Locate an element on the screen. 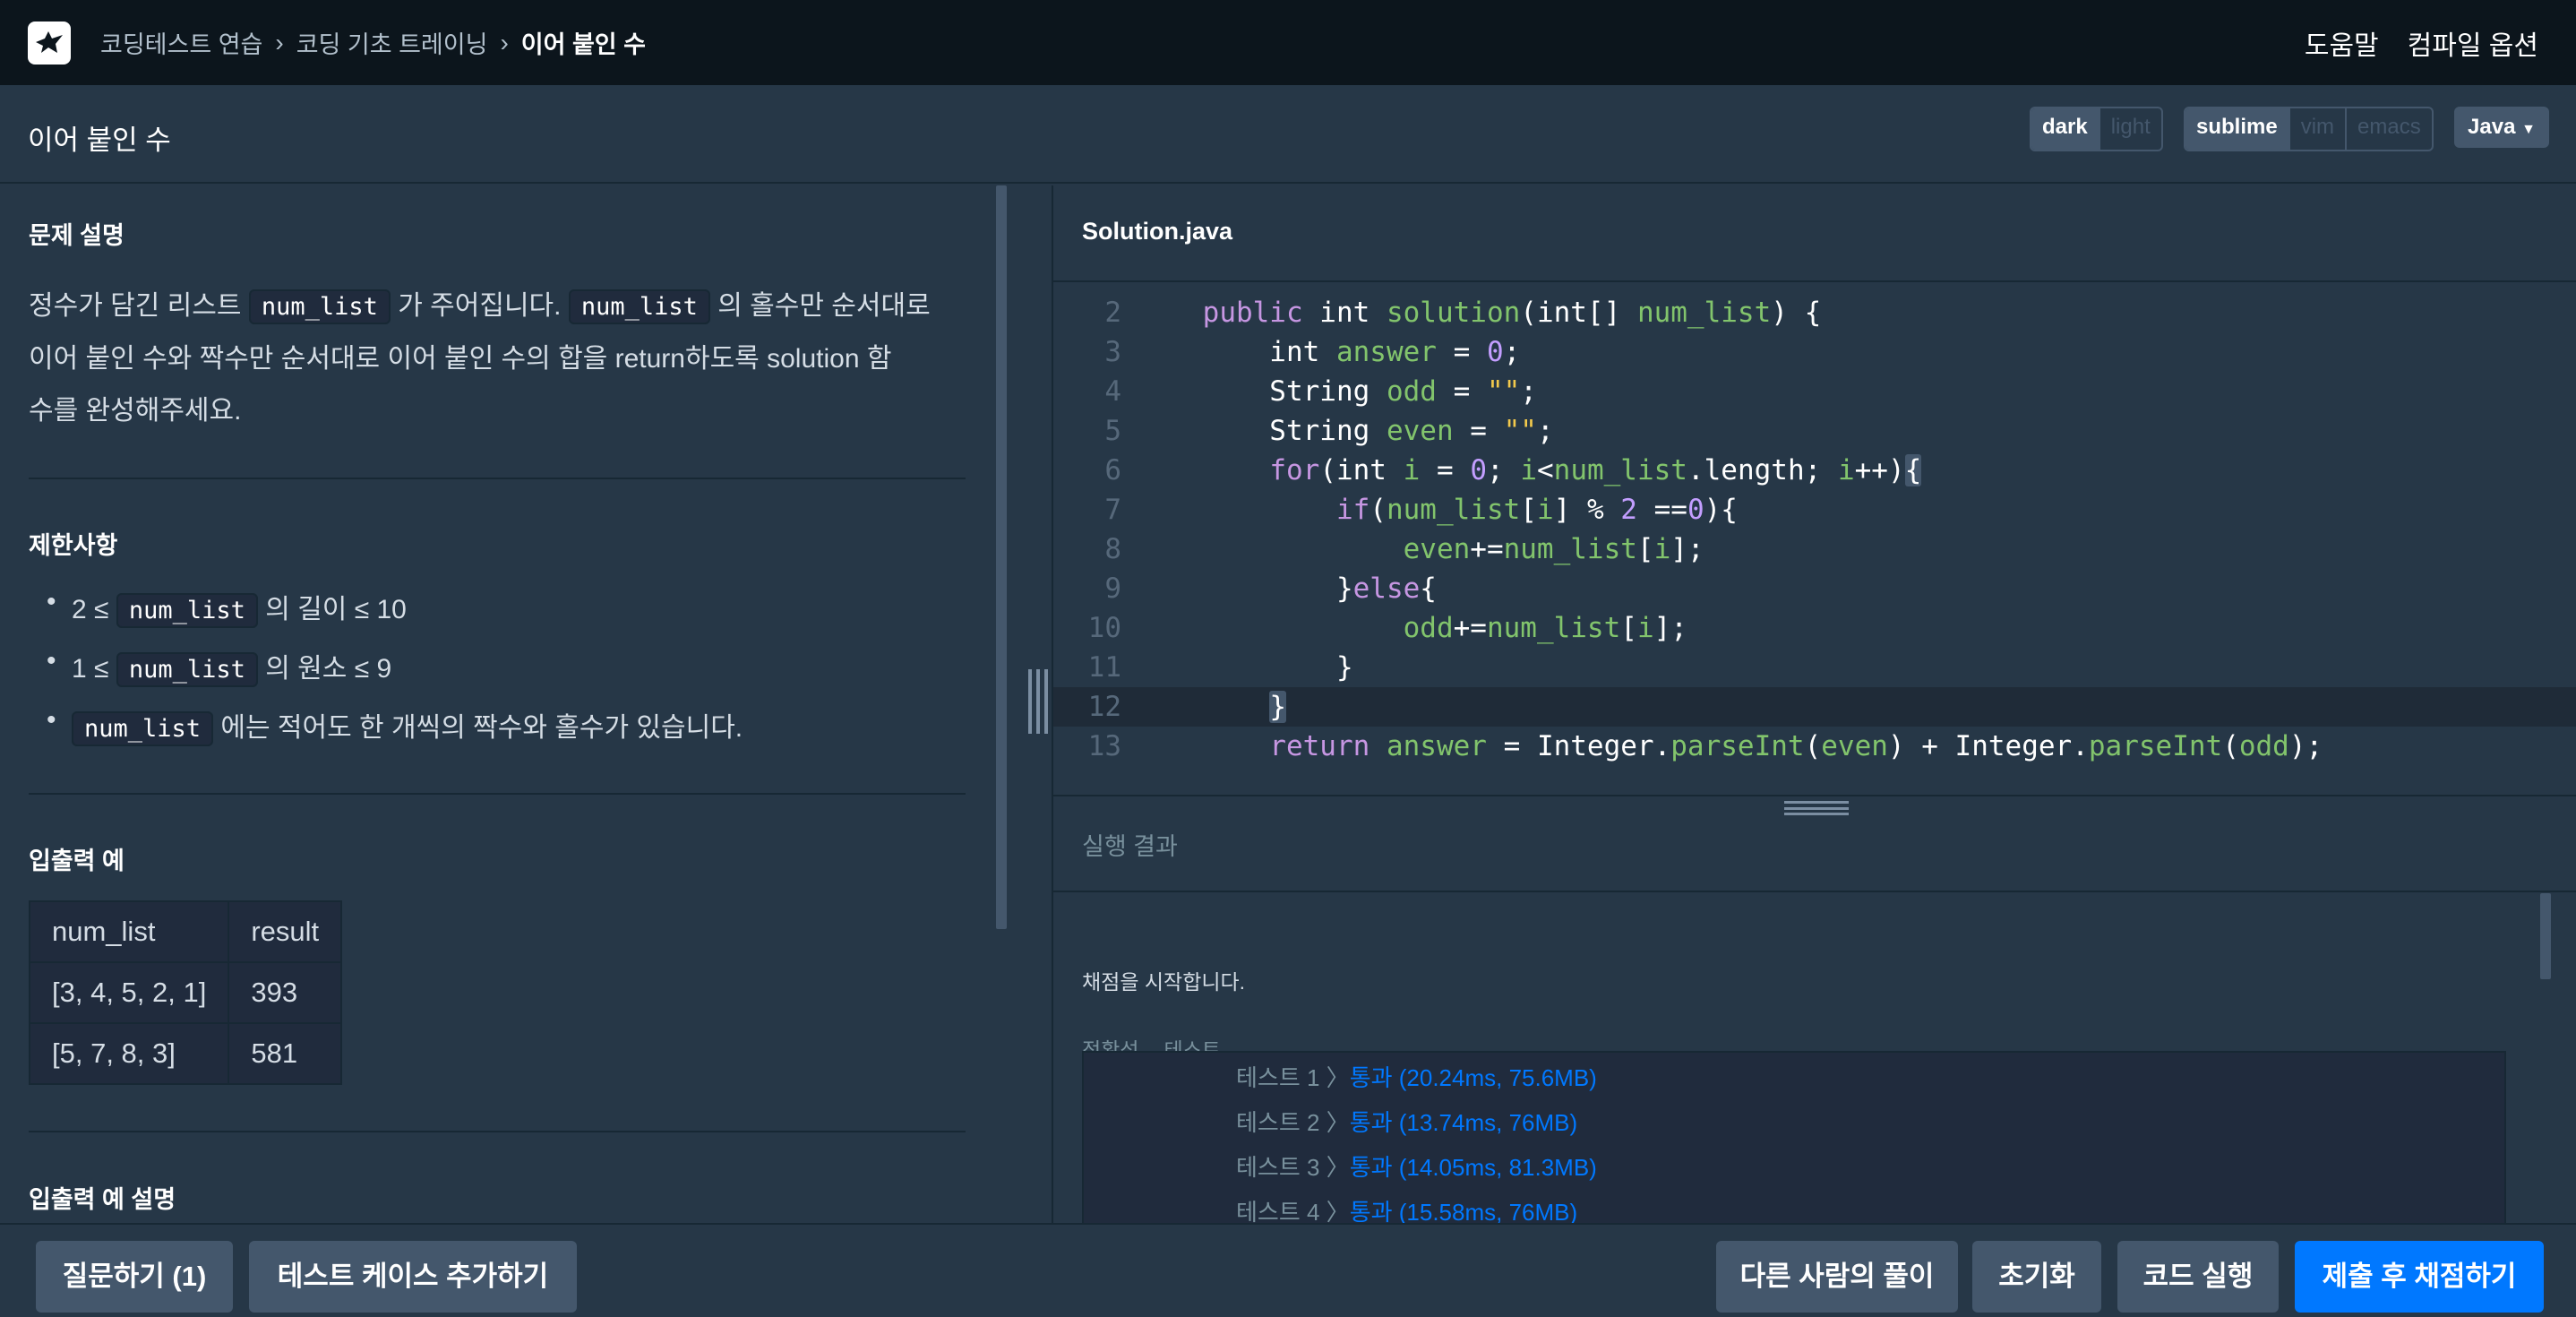  keymap-vim-button: vim is located at coordinates (2319, 129).